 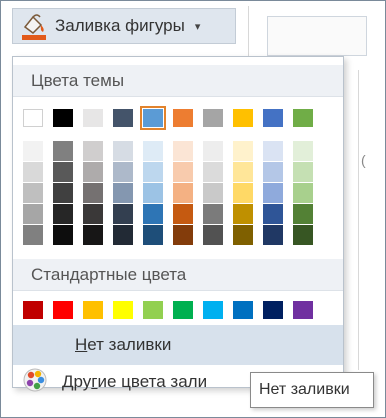 What do you see at coordinates (81, 344) in the screenshot?
I see `no-fill-accelerator: Н` at bounding box center [81, 344].